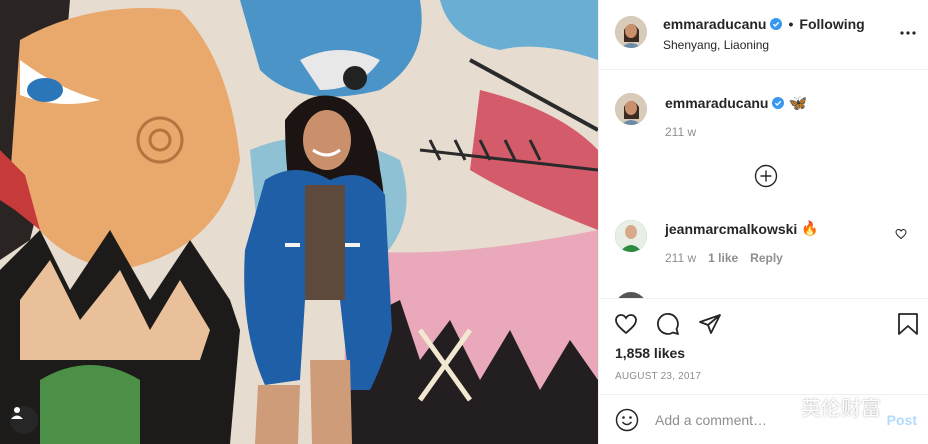 This screenshot has width=928, height=444. I want to click on post-author: emmaraducanu • Following, so click(764, 24).